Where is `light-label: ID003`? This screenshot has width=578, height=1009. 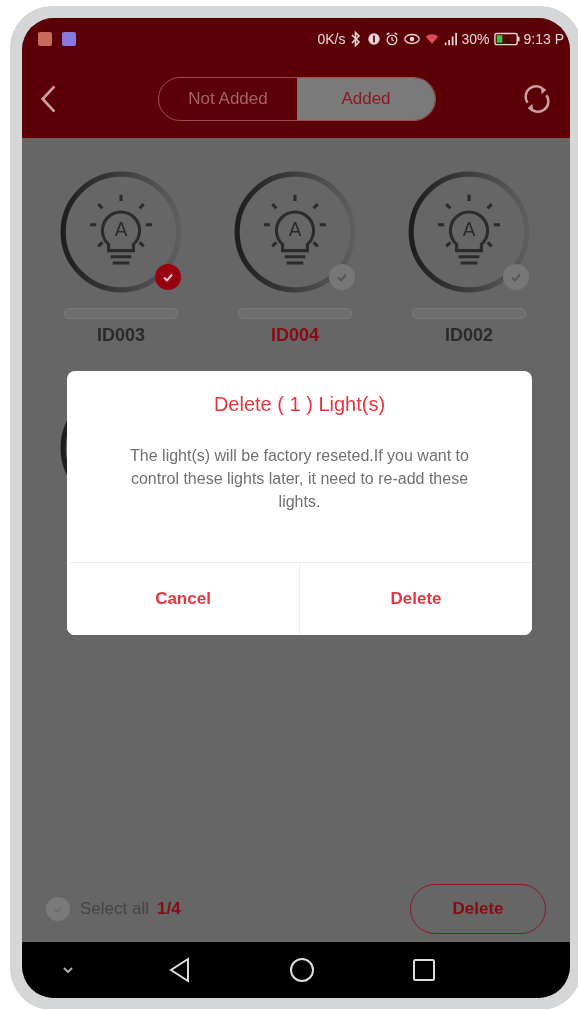
light-label: ID003 is located at coordinates (120, 335).